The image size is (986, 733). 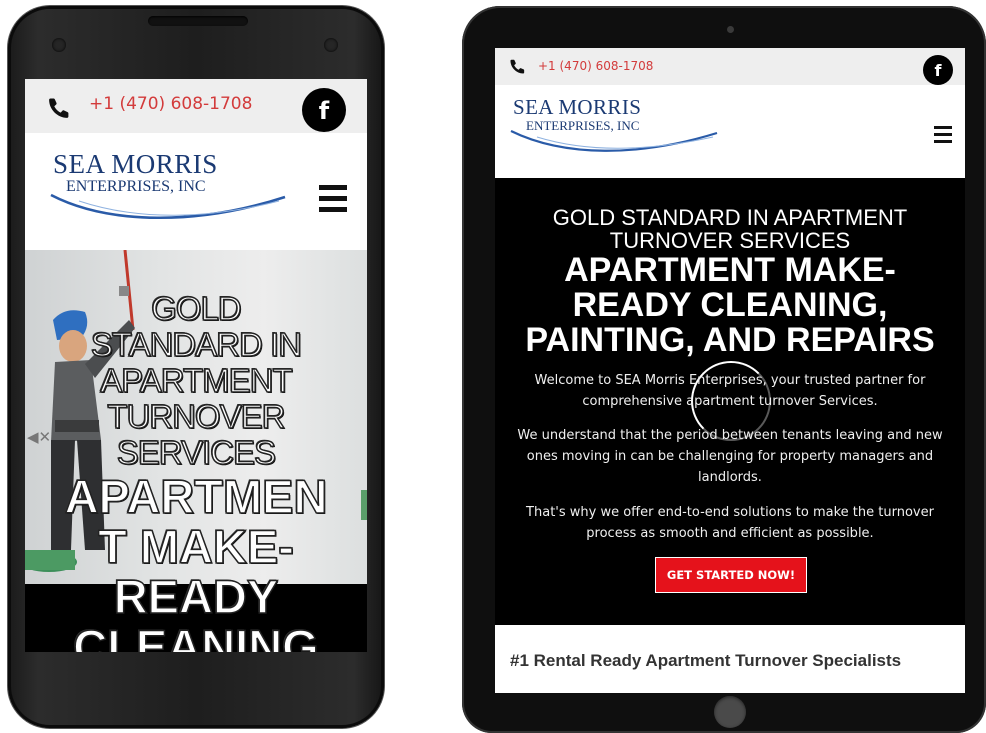 What do you see at coordinates (195, 546) in the screenshot?
I see `hero-main-line: T MAKE-` at bounding box center [195, 546].